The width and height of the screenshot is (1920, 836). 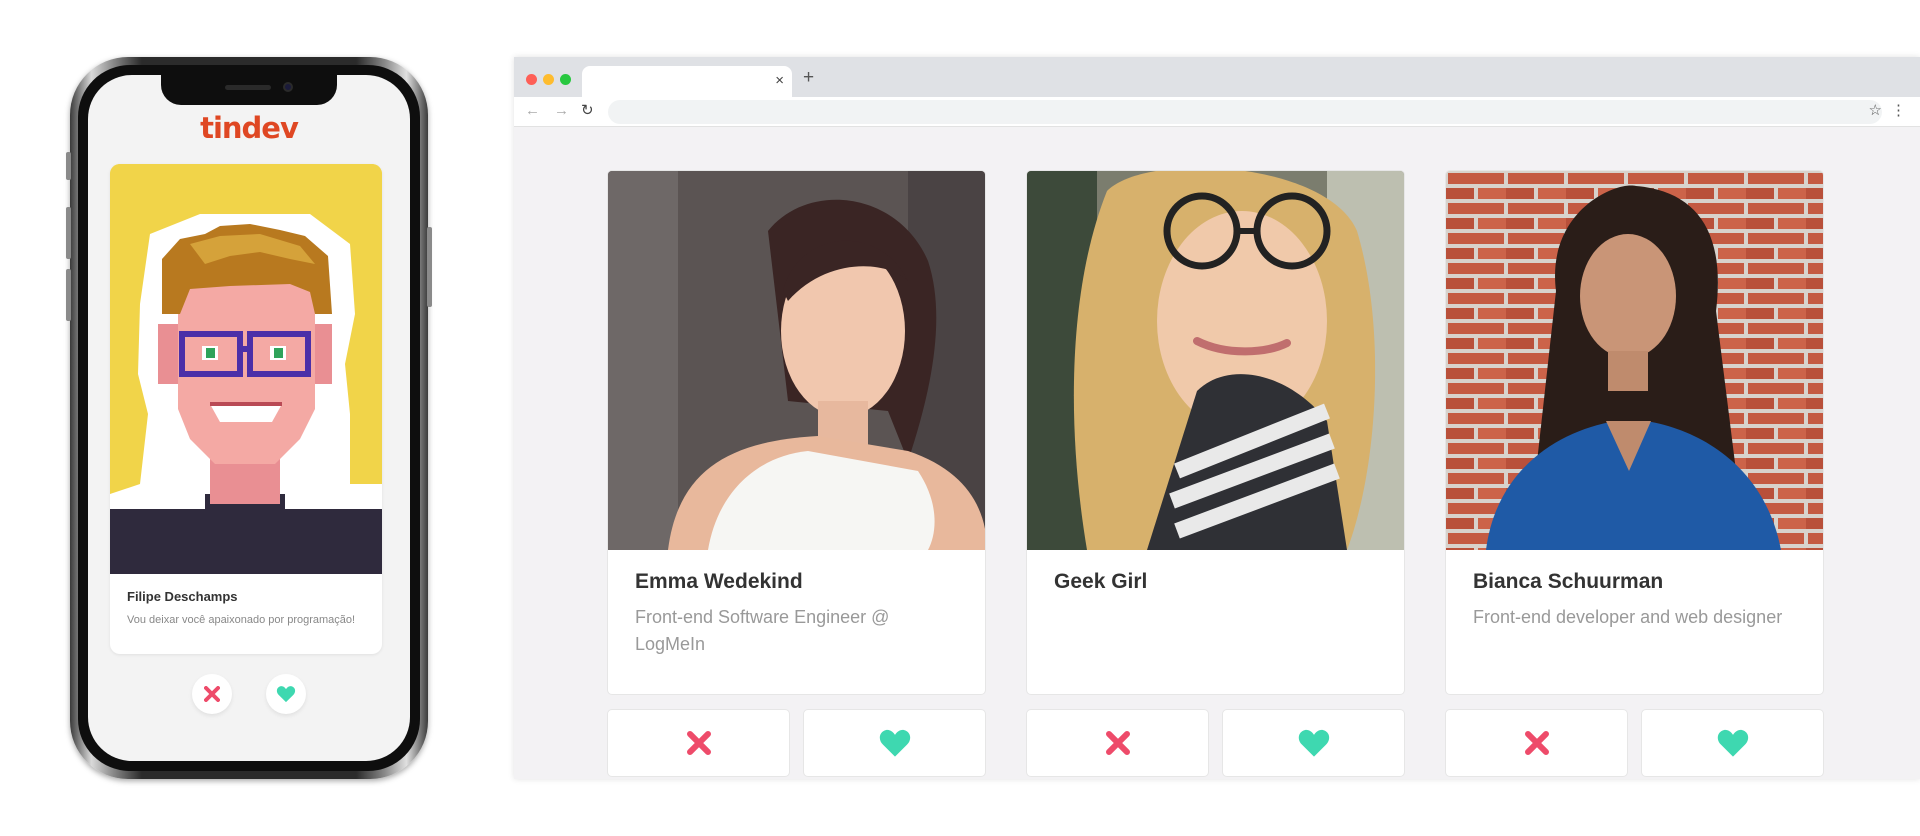 I want to click on phone-power-button, so click(x=429, y=267).